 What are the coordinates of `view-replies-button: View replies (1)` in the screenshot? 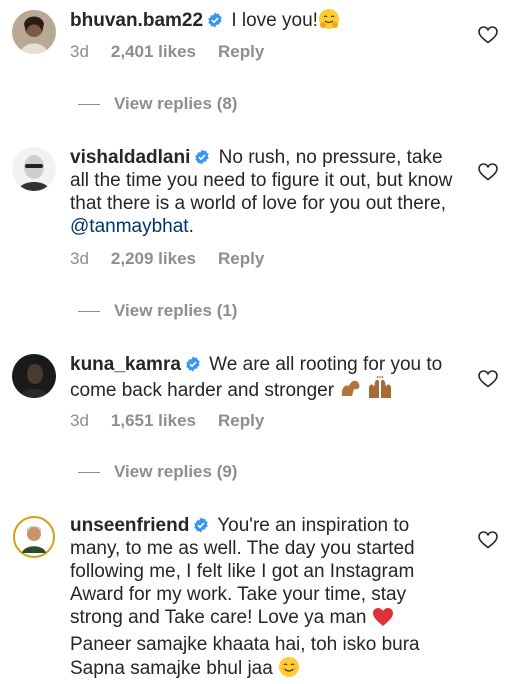 It's located at (157, 311).